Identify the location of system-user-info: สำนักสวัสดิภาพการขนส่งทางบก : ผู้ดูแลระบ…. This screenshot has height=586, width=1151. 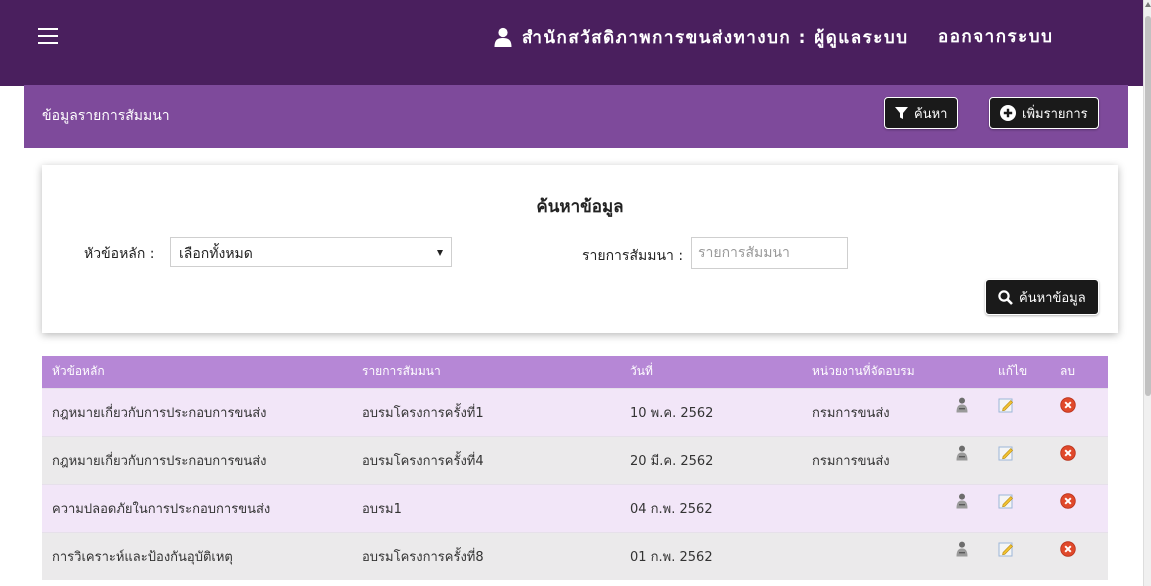
(701, 37).